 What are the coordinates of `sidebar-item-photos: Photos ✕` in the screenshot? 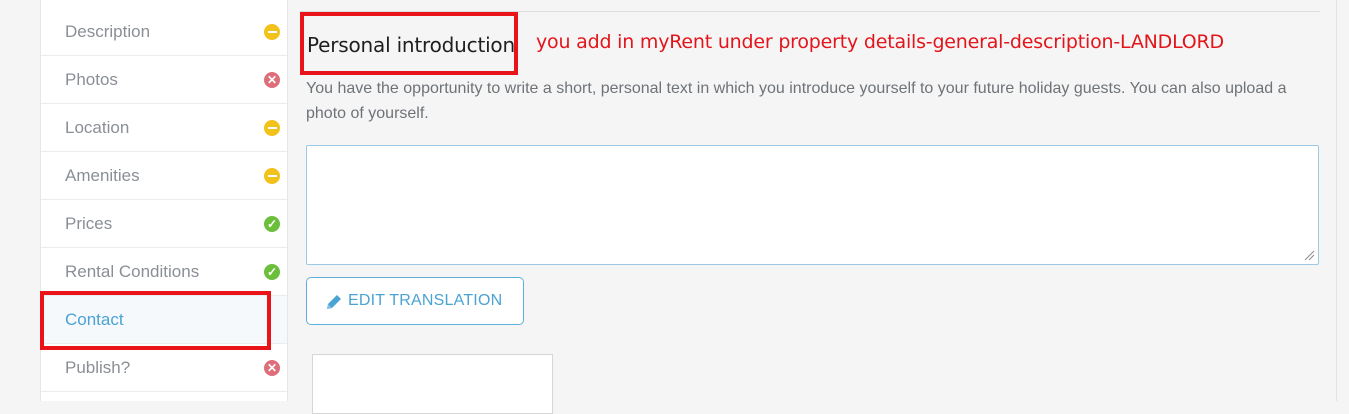 It's located at (164, 80).